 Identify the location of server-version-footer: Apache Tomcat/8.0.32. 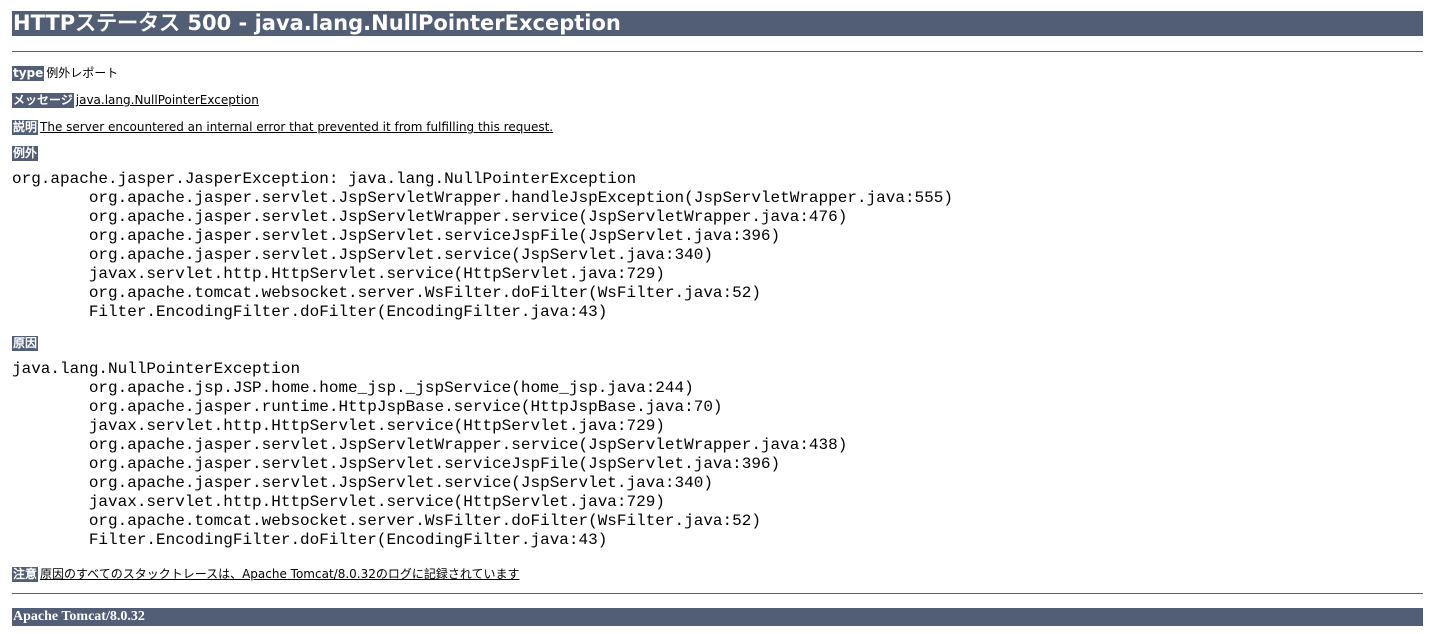
(717, 617).